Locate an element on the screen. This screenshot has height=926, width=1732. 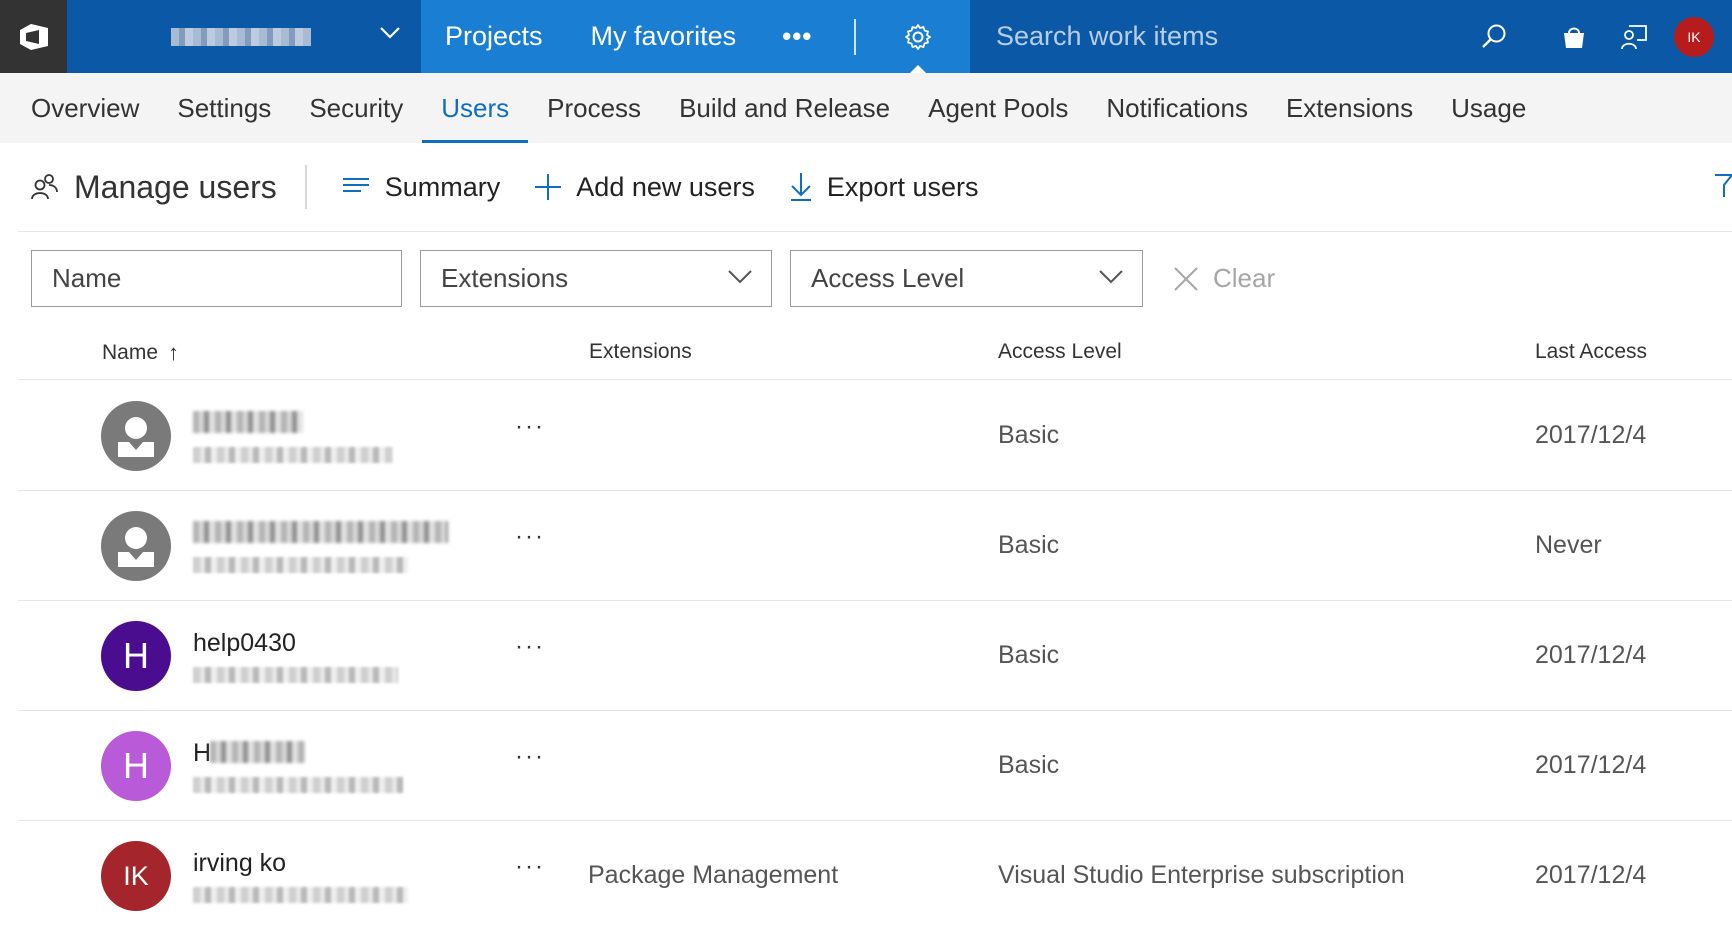
search-box is located at coordinates (1253, 36).